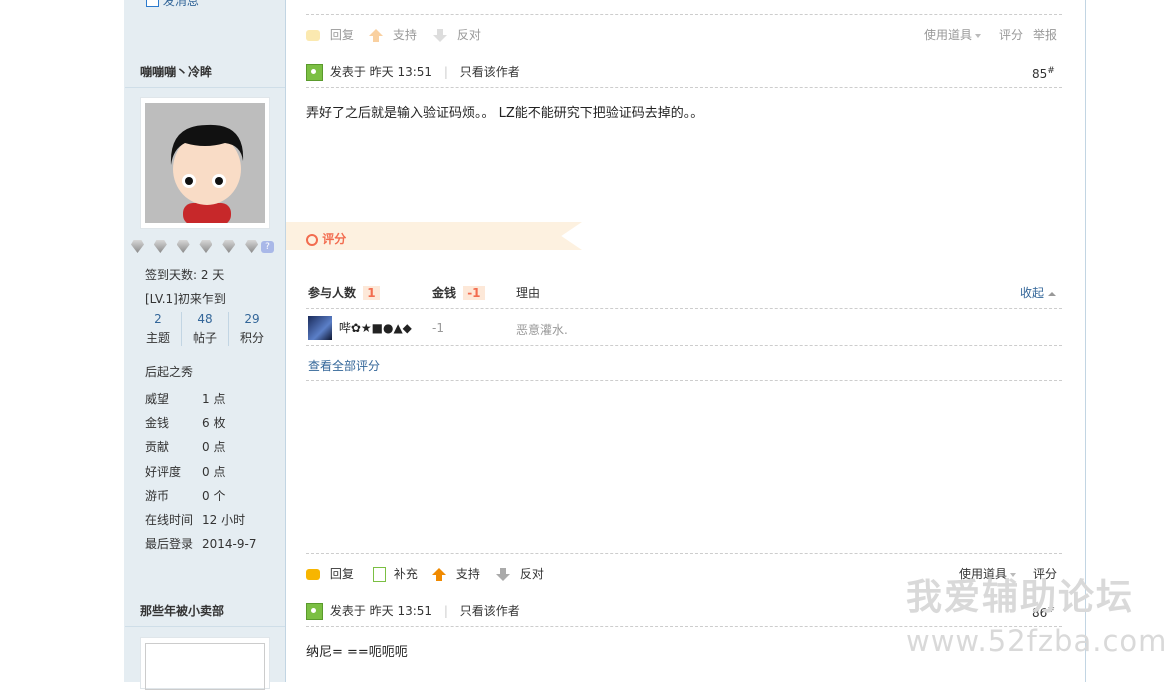  I want to click on watermark-logo: 我爱辅助论坛, so click(1020, 597).